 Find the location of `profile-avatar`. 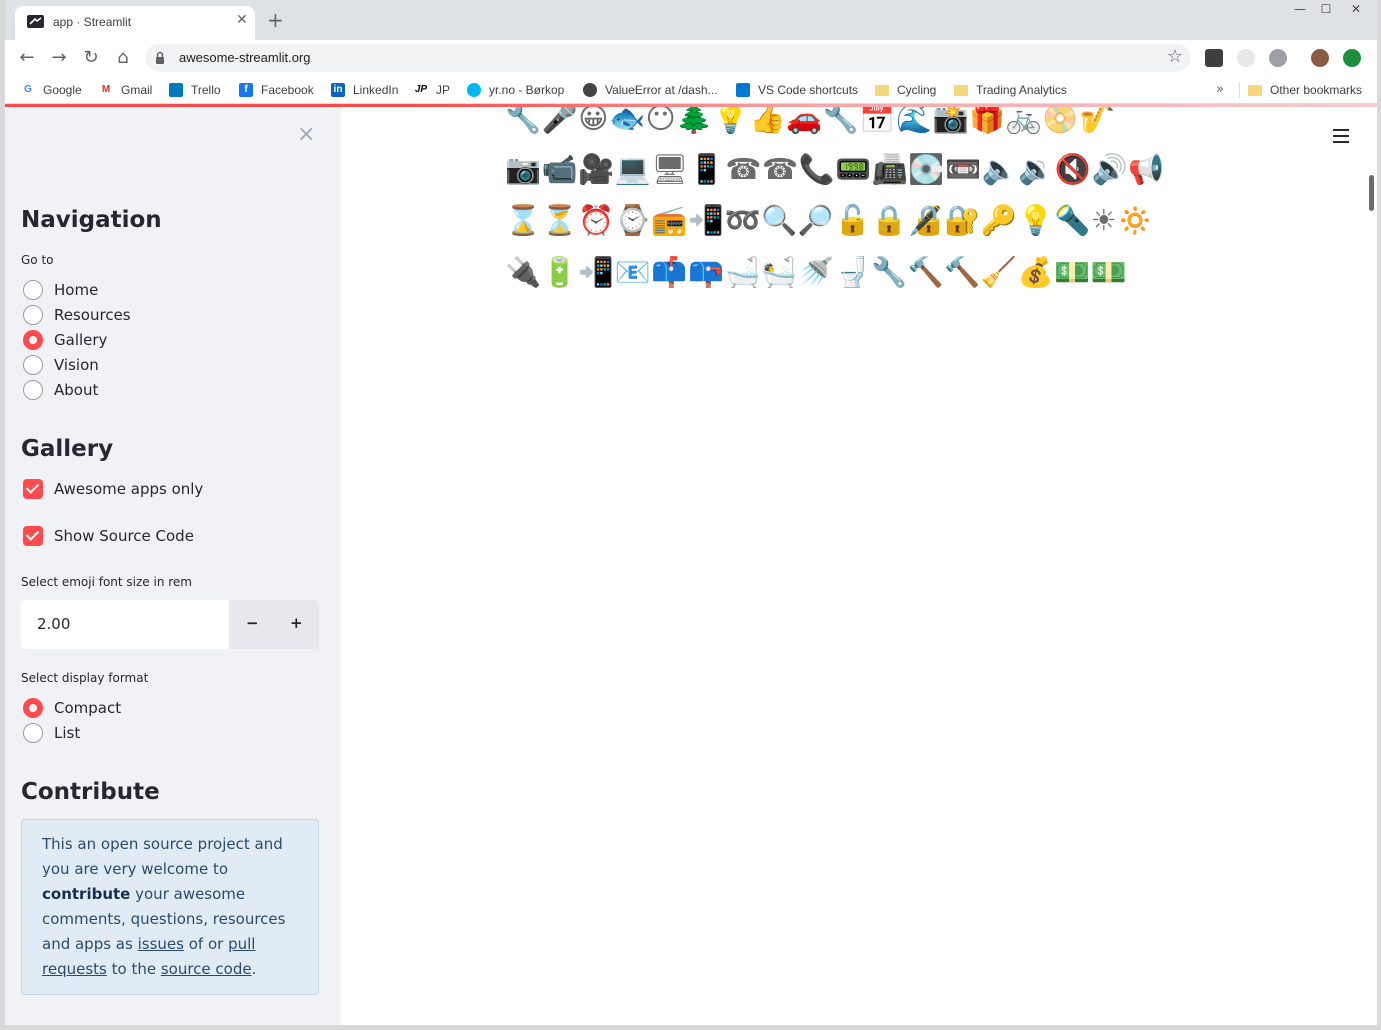

profile-avatar is located at coordinates (1320, 58).